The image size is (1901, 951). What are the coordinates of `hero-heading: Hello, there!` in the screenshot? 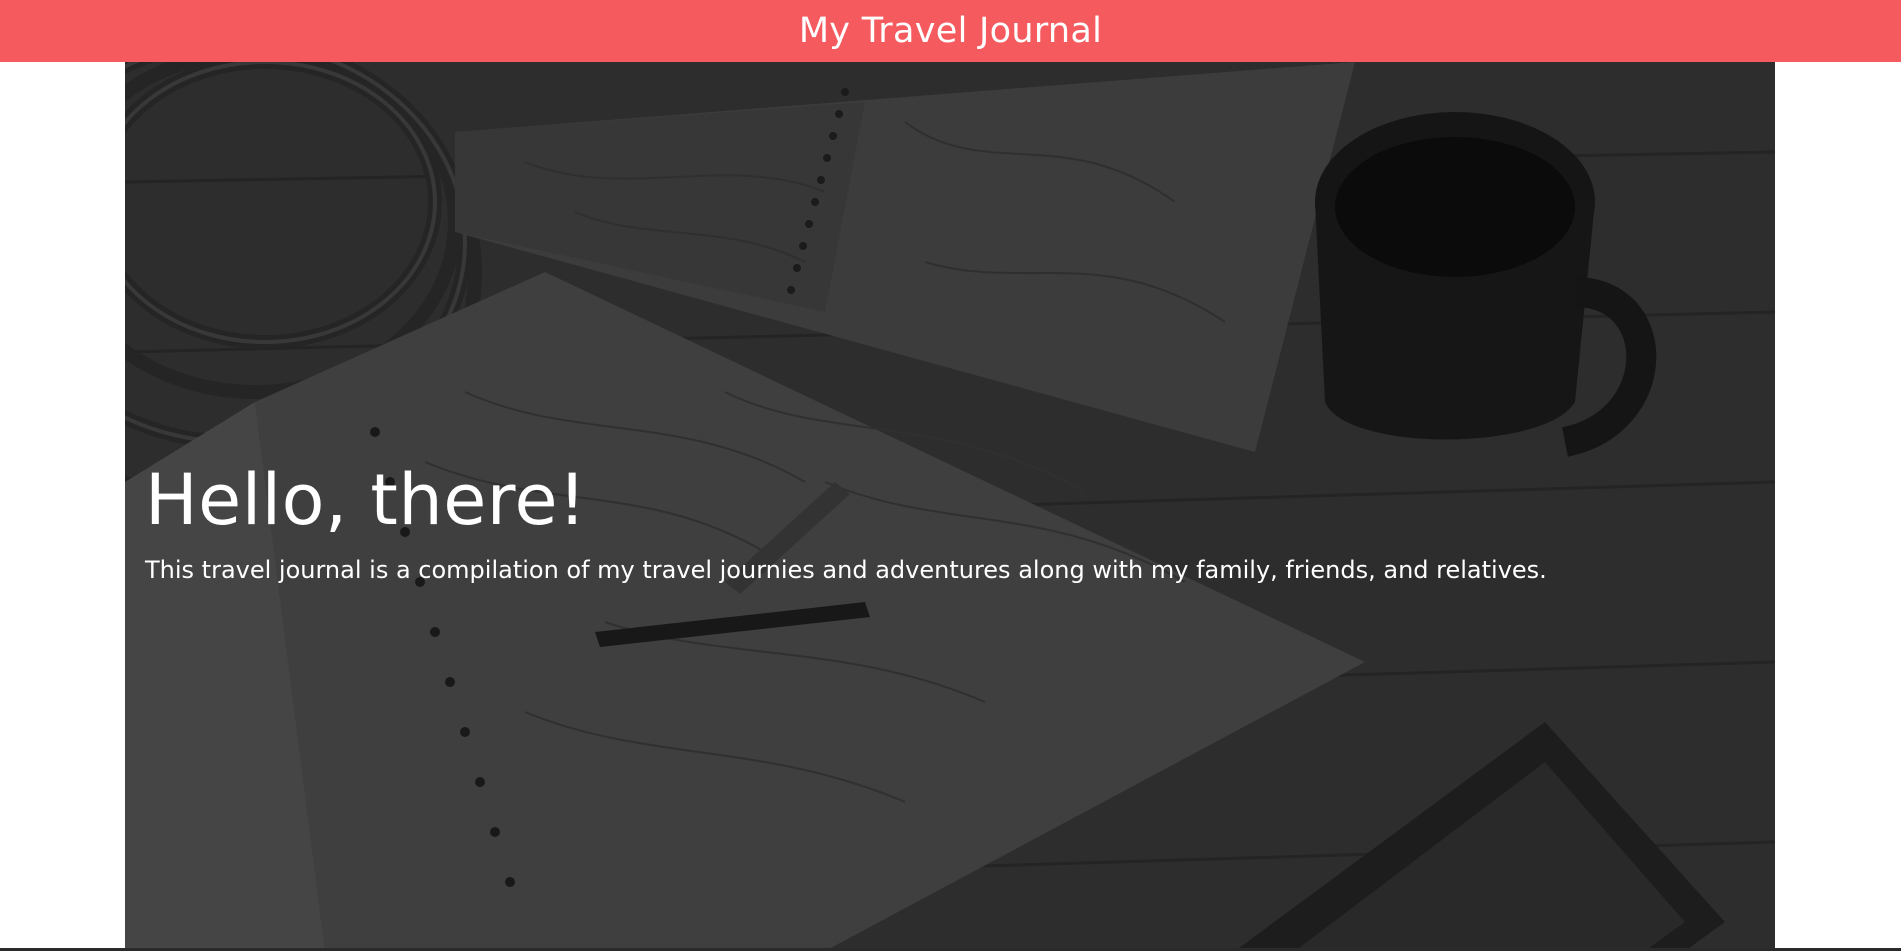 It's located at (366, 500).